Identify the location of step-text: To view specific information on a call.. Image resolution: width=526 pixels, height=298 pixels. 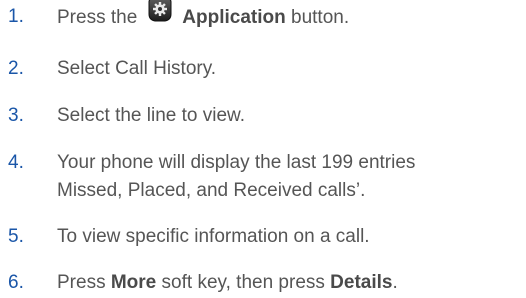
(213, 236).